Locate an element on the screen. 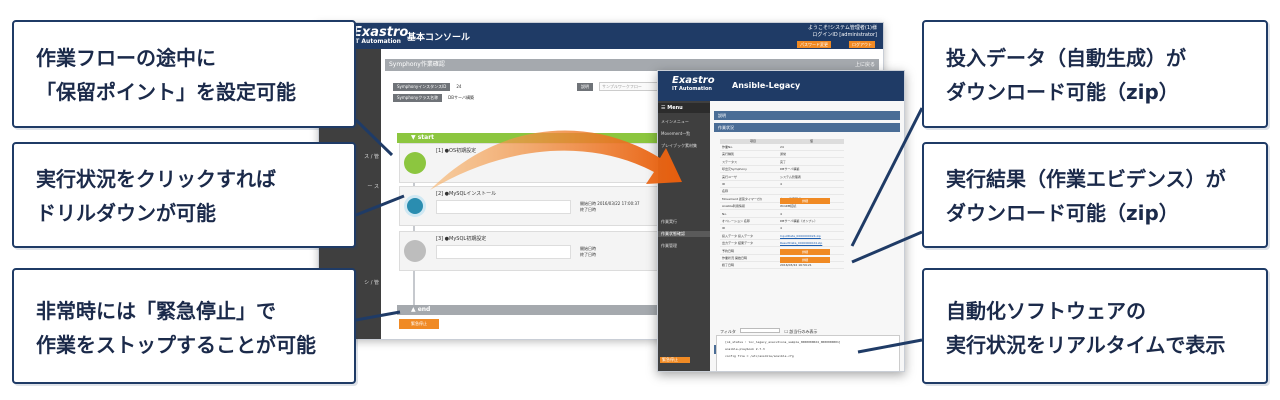  callout-pause-point: 作業フローの途中に 「保留ポイント」を設定可能 is located at coordinates (184, 74).